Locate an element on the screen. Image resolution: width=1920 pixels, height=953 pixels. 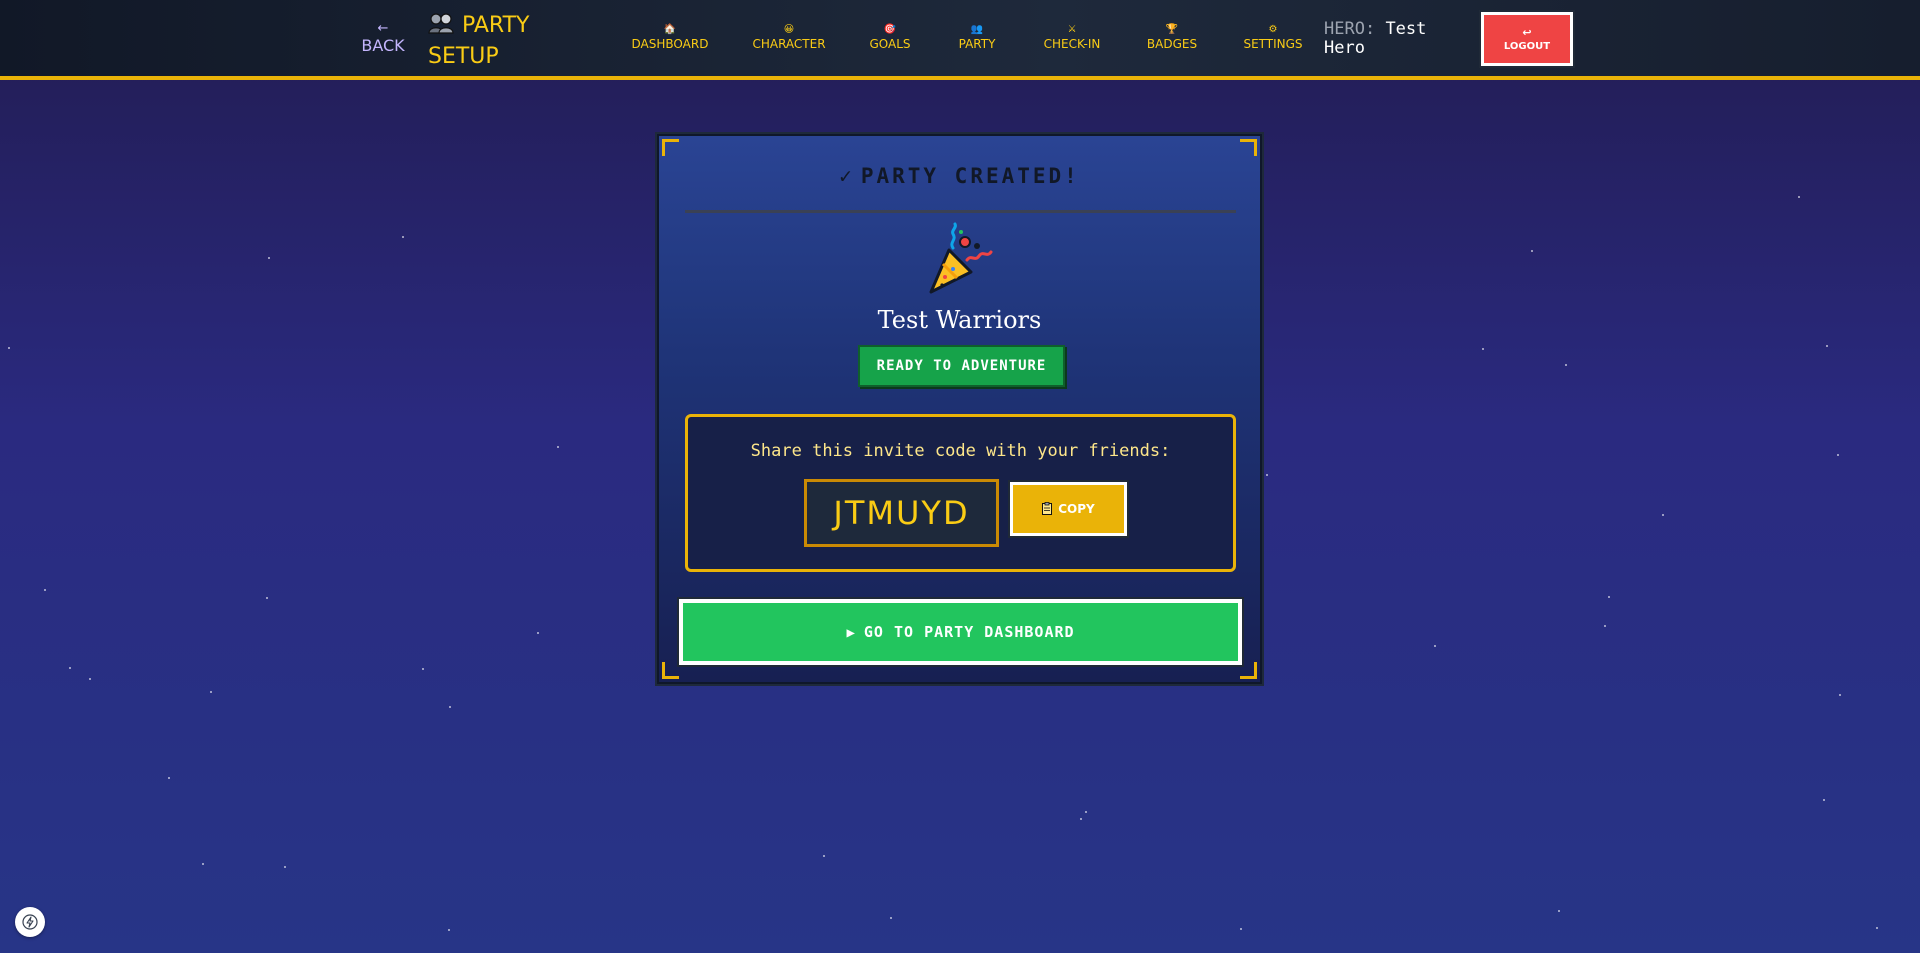
back-arrow-icon: ← is located at coordinates (383, 28).